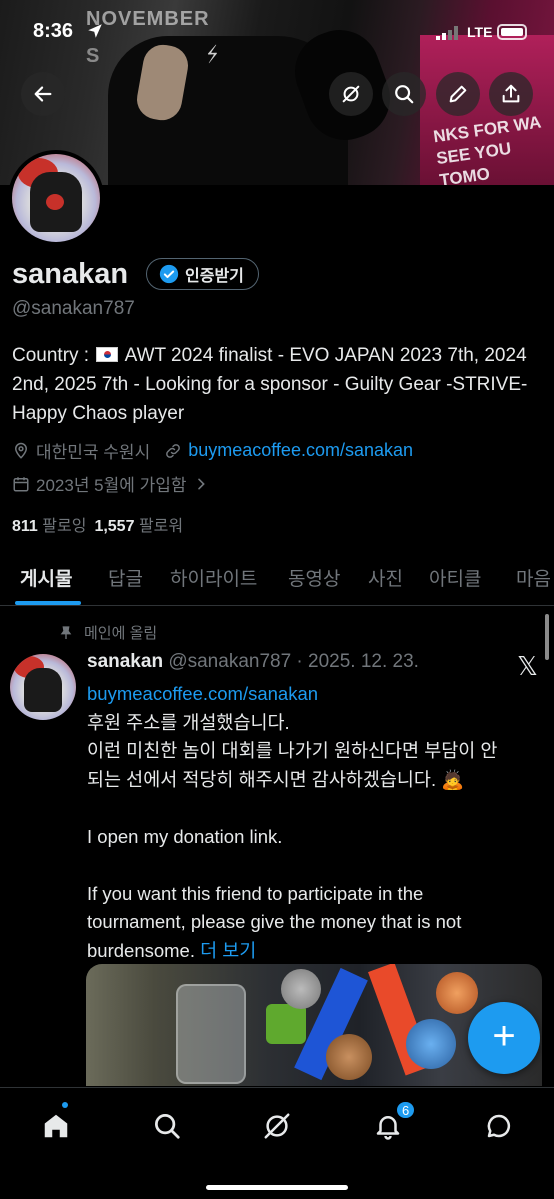  Describe the element at coordinates (480, 32) in the screenshot. I see `network-label: LTE` at that location.